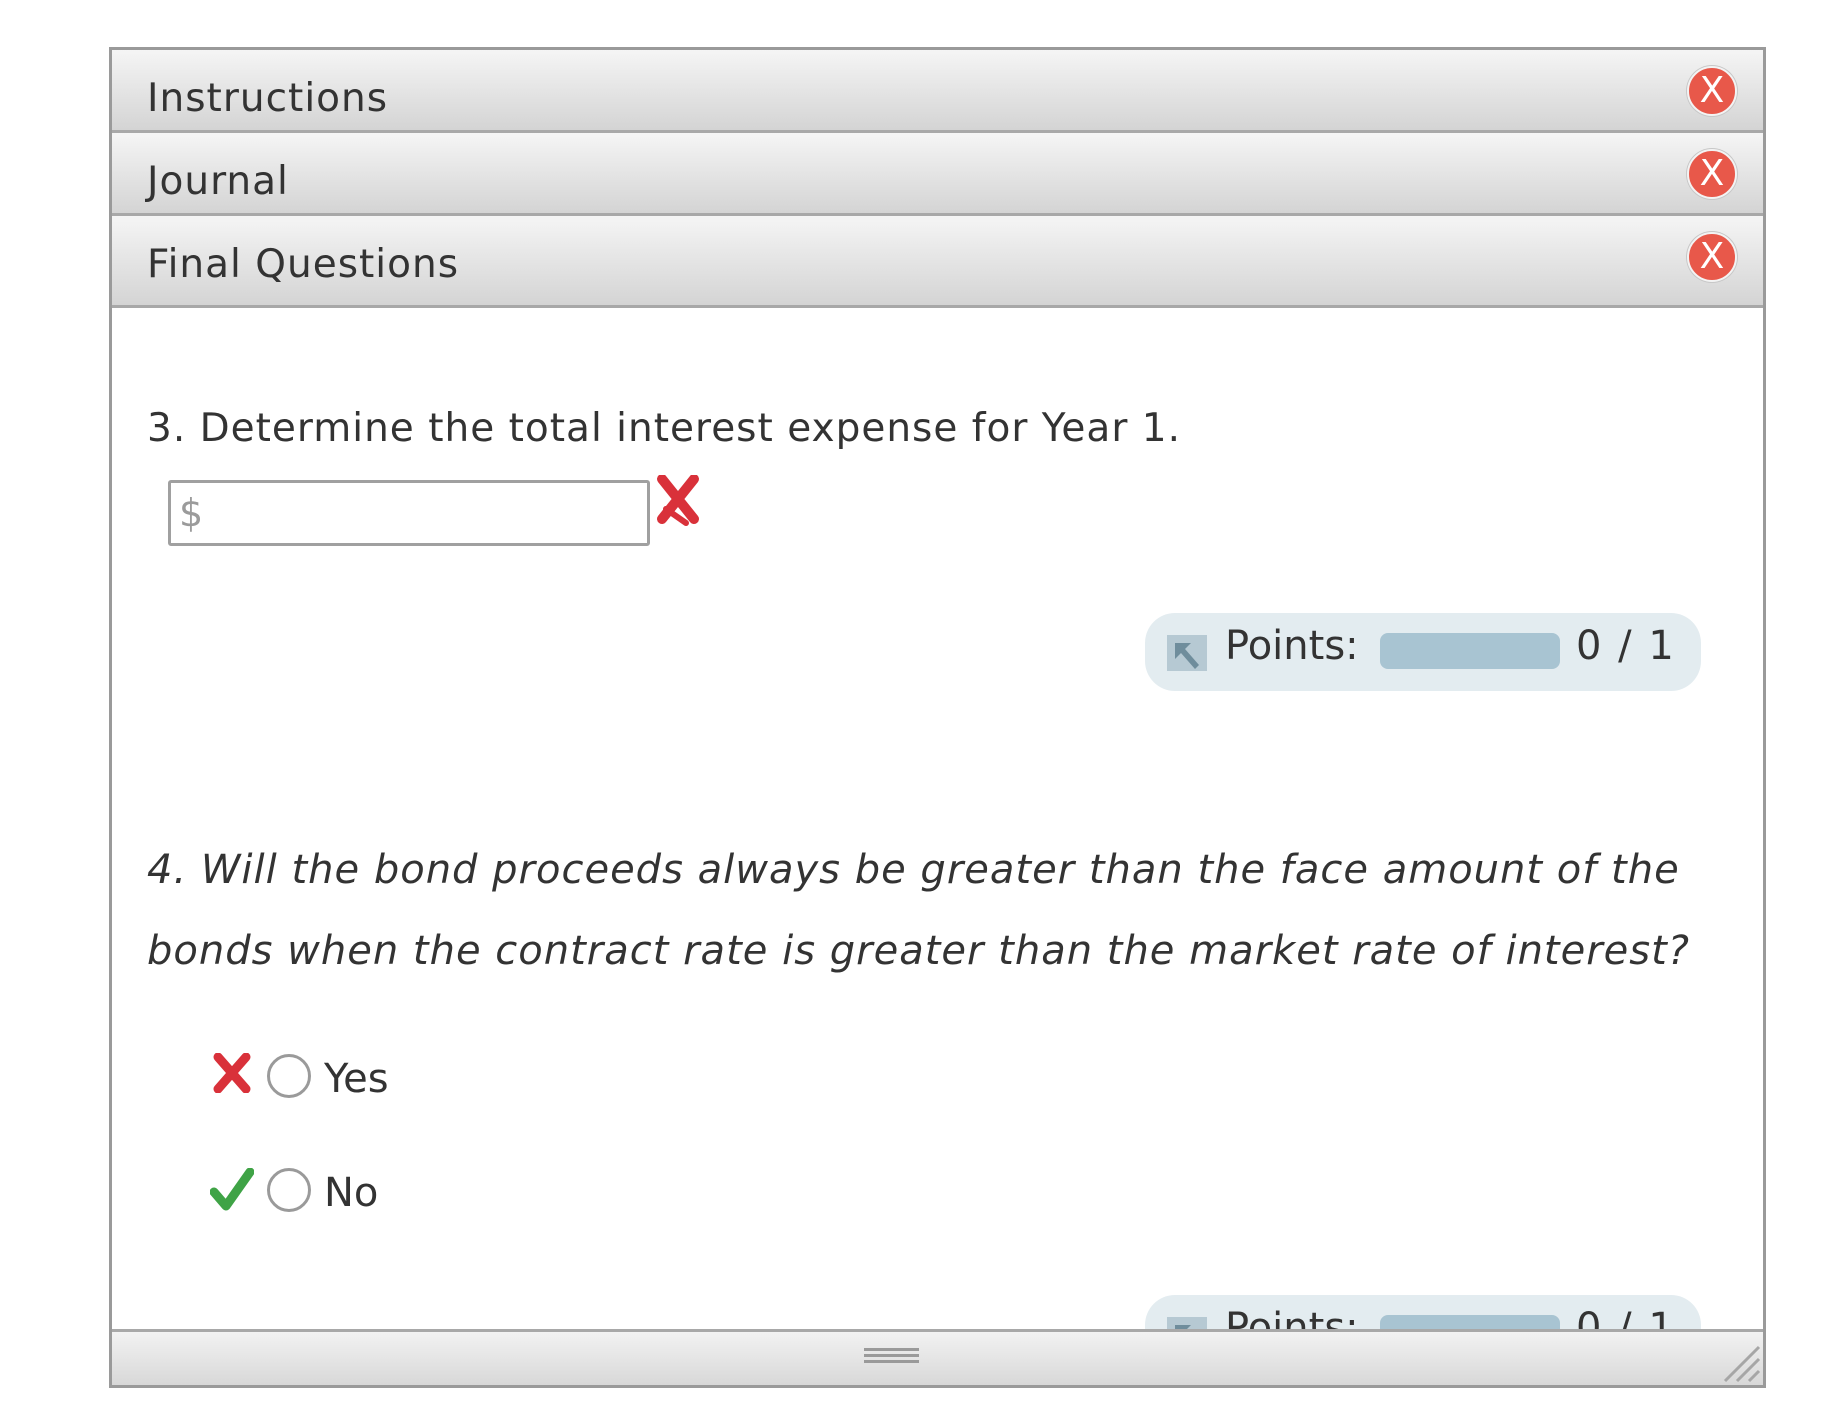 The image size is (1822, 1414). Describe the element at coordinates (1292, 646) in the screenshot. I see `points-label: Points:` at that location.